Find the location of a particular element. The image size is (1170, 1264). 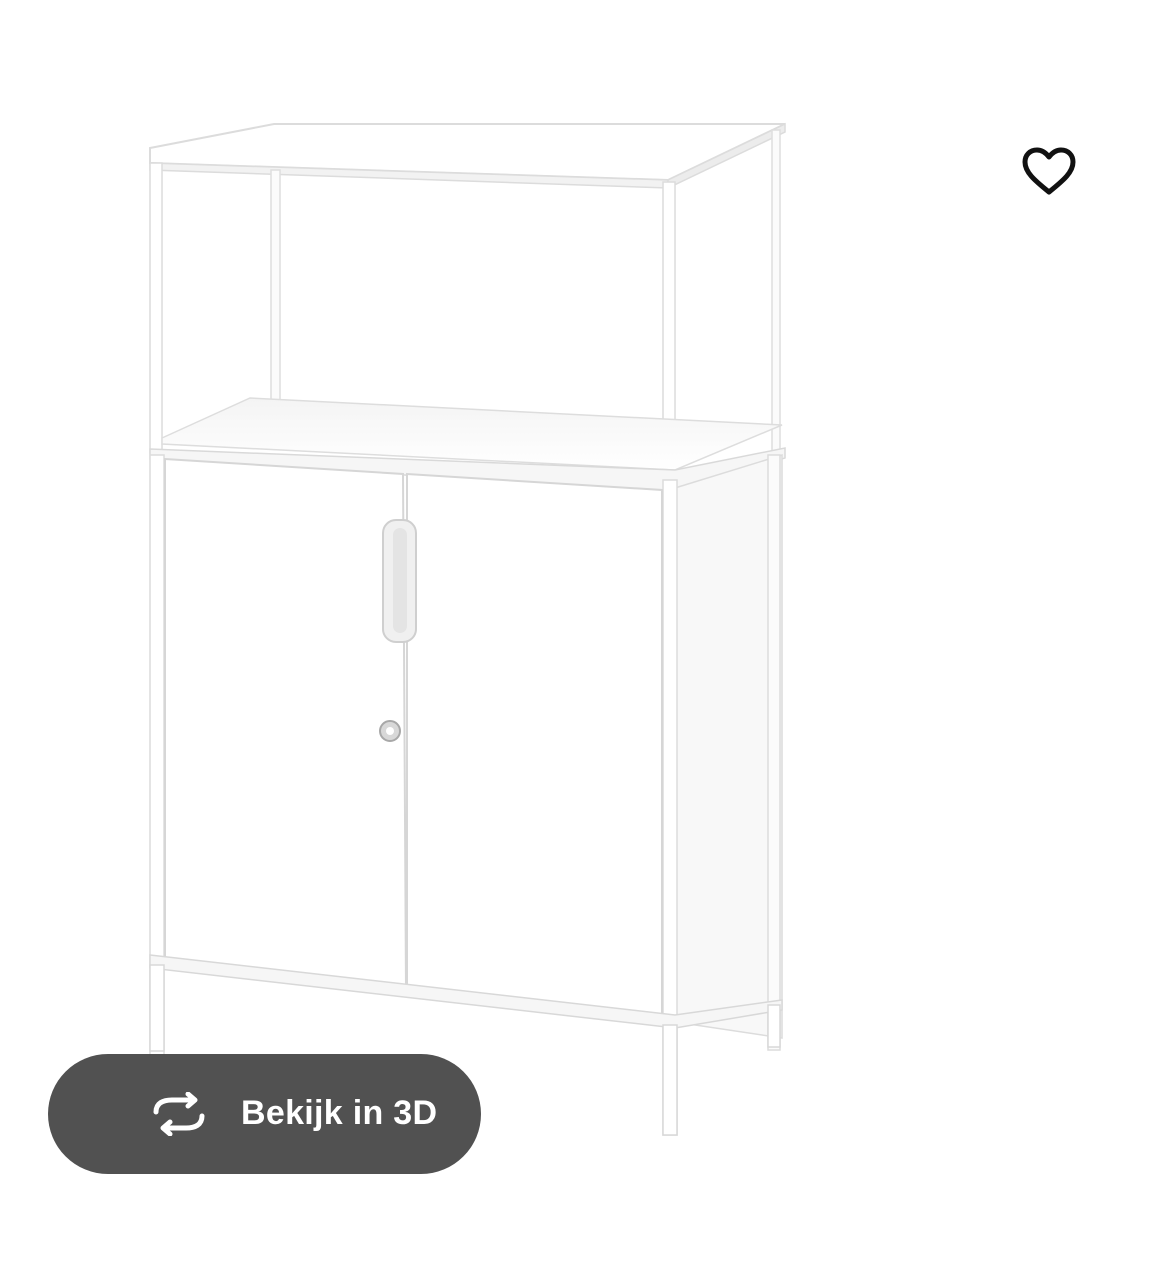

heart-outline-icon is located at coordinates (1049, 171).